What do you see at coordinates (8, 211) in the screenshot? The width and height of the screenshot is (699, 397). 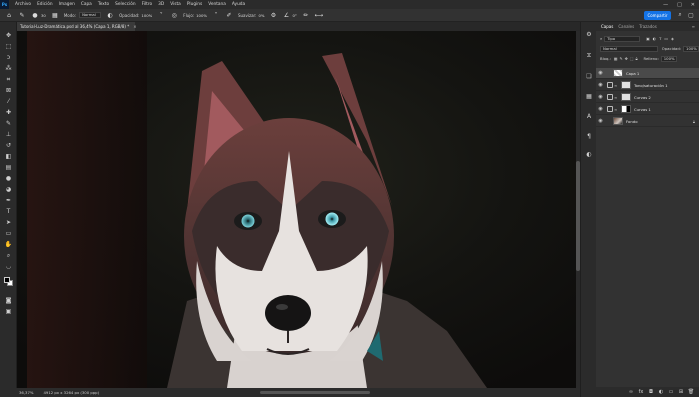 I see `type-tool-icon: T` at bounding box center [8, 211].